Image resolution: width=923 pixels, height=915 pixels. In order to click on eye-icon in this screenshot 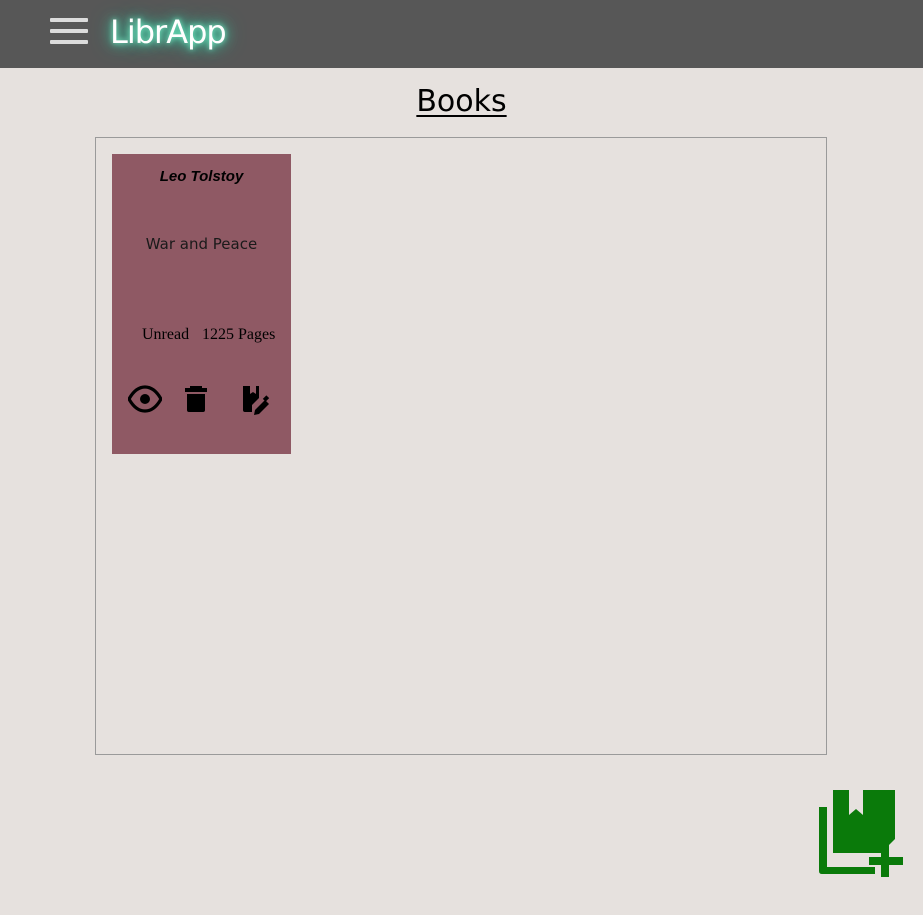, I will do `click(145, 399)`.